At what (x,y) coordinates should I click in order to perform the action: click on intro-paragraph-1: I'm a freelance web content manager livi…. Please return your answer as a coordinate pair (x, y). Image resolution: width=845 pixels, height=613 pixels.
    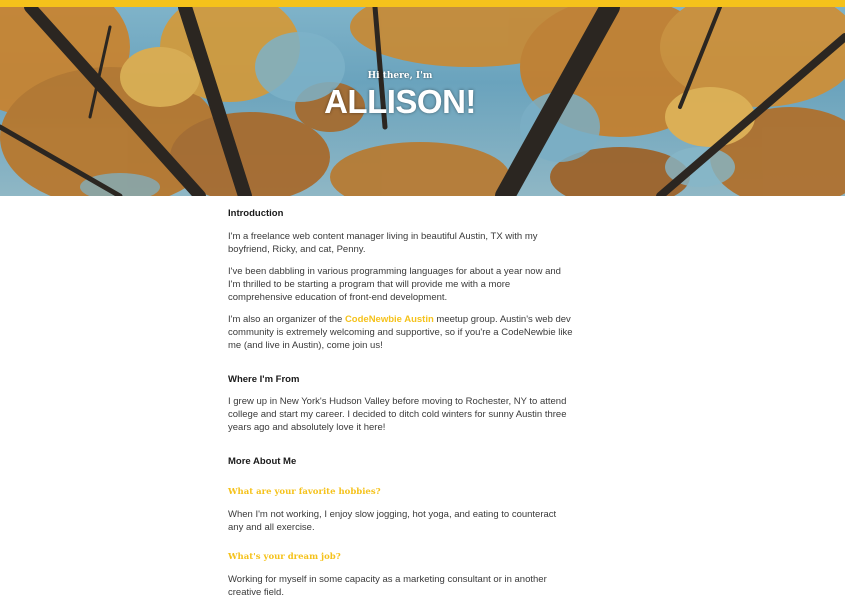
    Looking at the image, I should click on (383, 243).